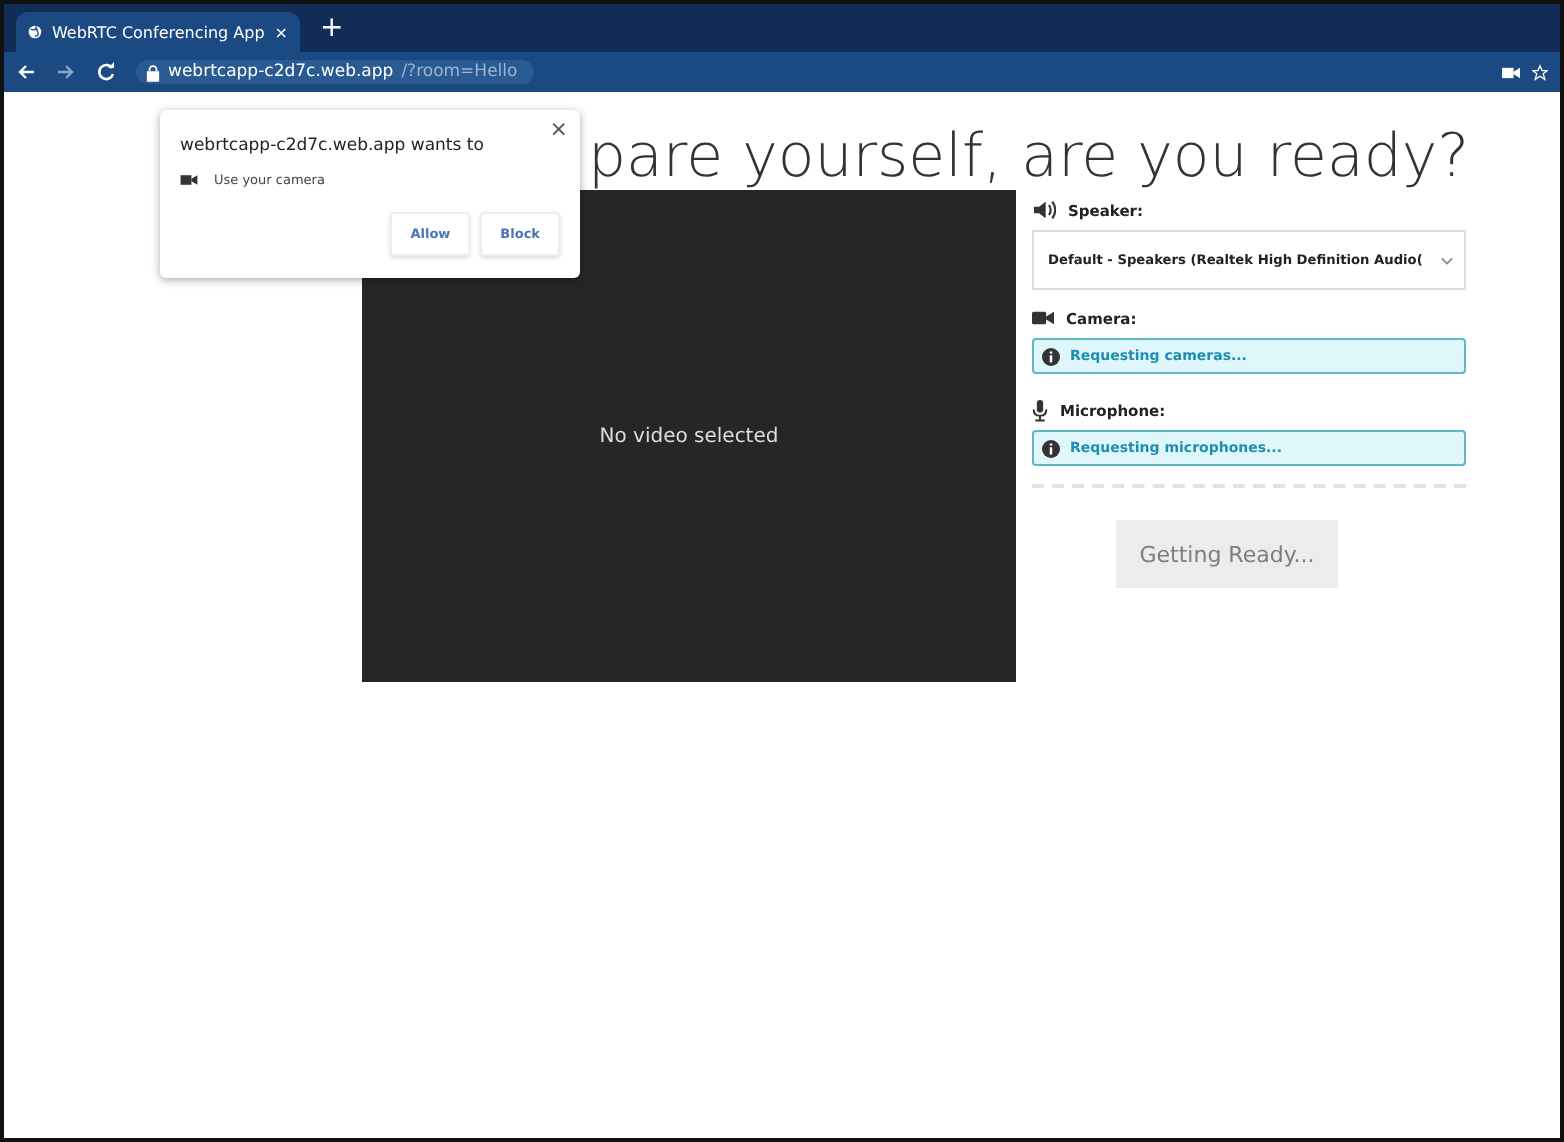 This screenshot has width=1564, height=1142. Describe the element at coordinates (1030, 158) in the screenshot. I see `page-heading: pare yourself, are you ready?` at that location.